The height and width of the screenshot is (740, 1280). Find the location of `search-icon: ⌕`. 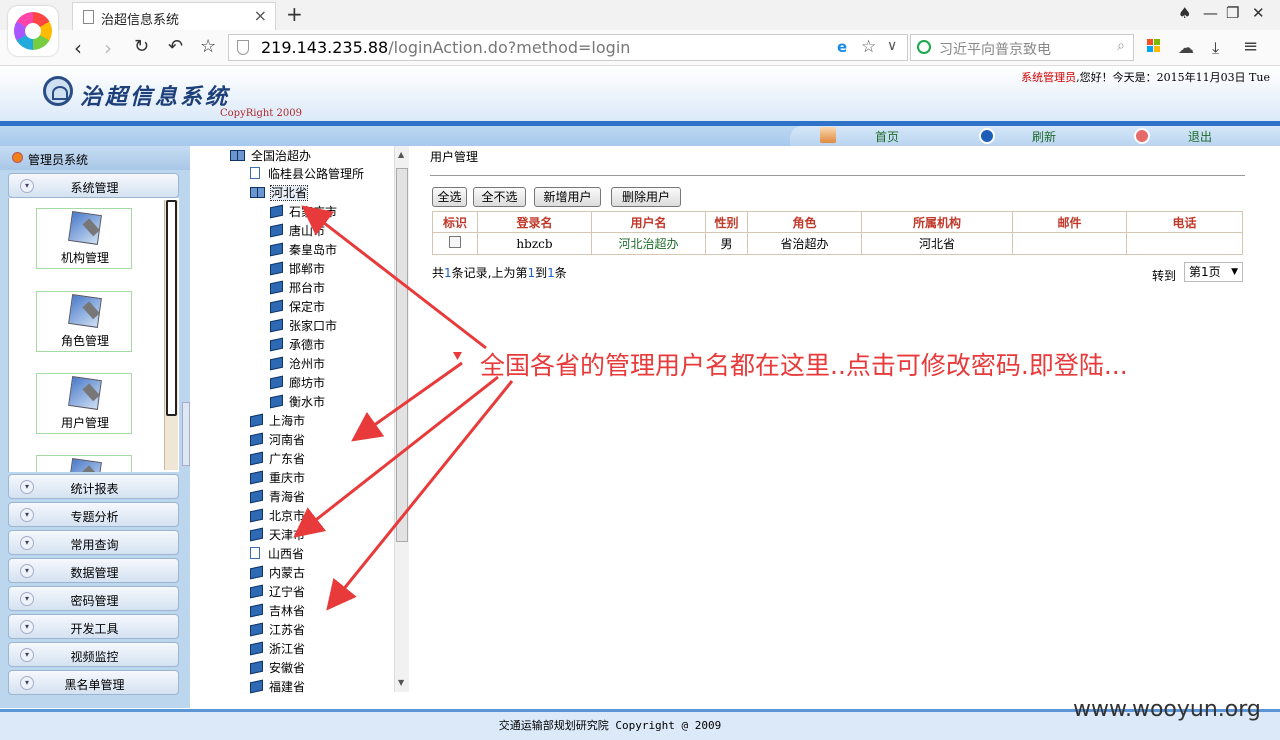

search-icon: ⌕ is located at coordinates (1121, 46).